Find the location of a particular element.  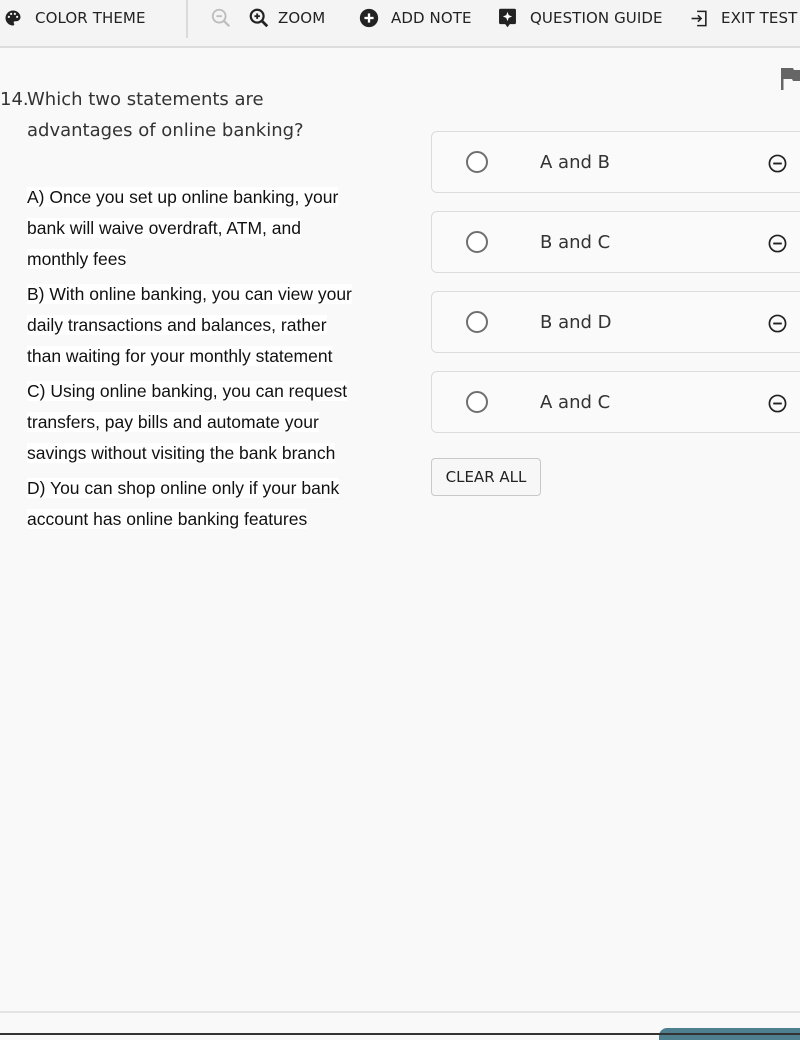

flag-icon is located at coordinates (790, 79).